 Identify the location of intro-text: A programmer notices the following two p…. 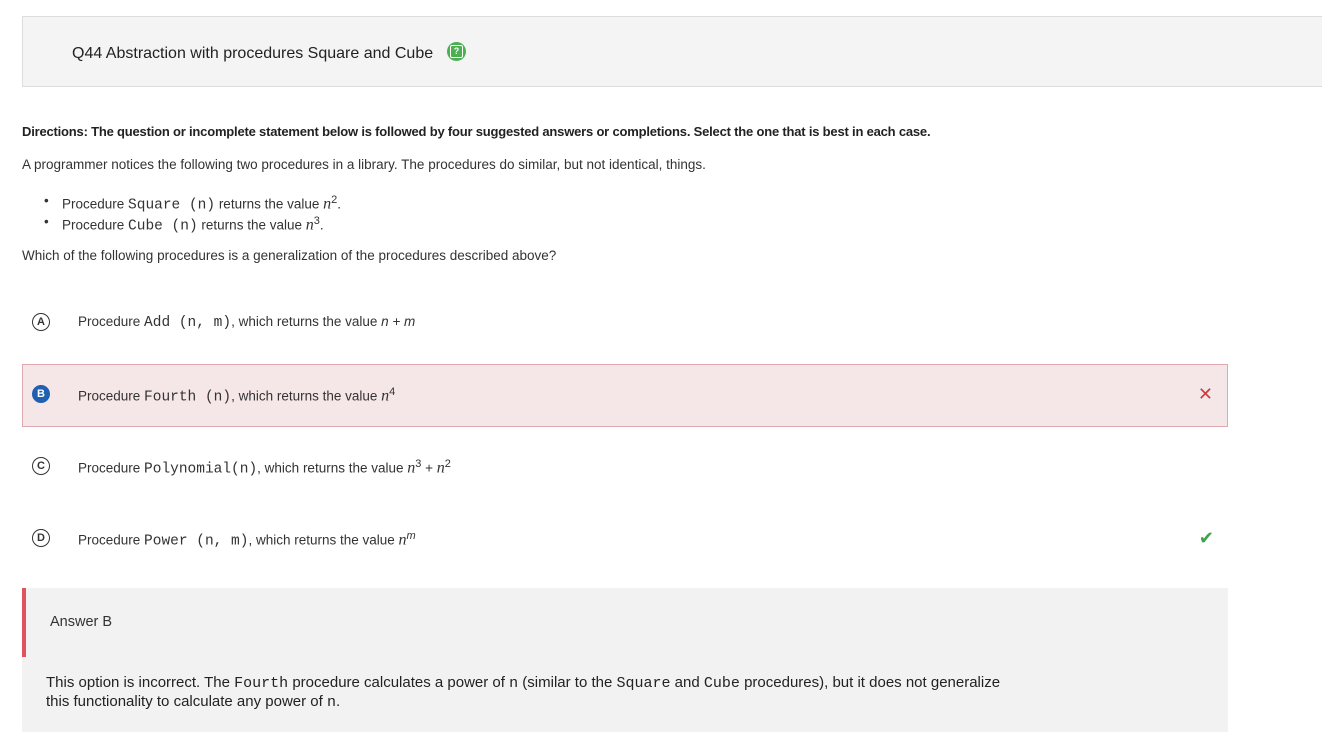
(364, 164).